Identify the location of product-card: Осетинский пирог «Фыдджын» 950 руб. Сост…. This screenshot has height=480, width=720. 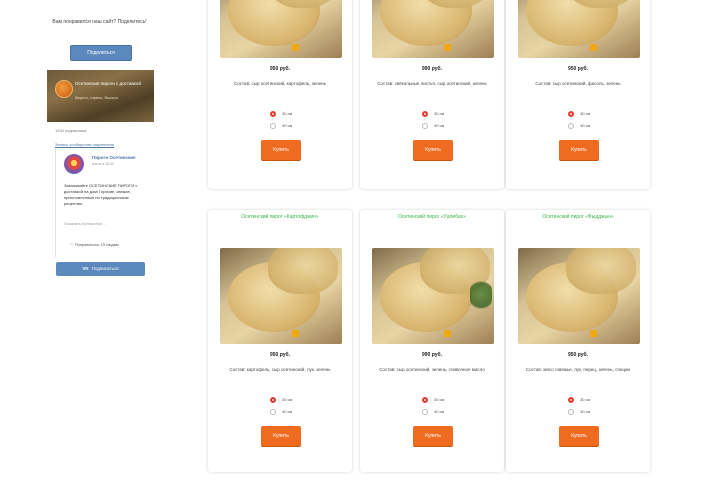
(578, 341).